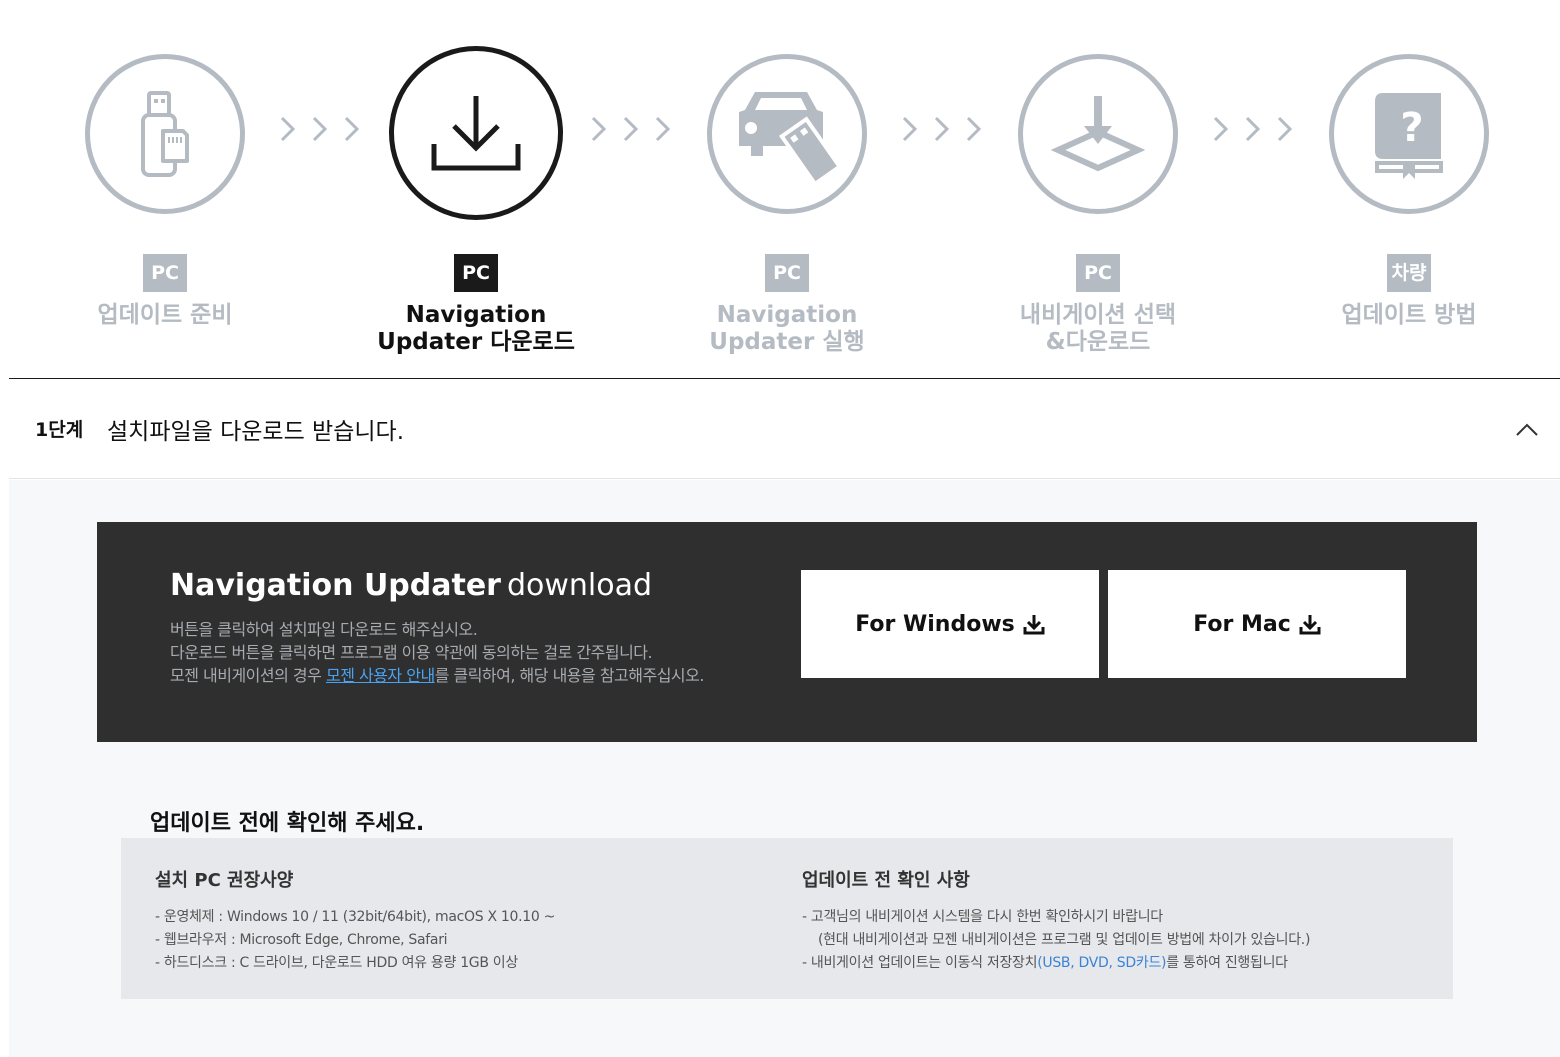 The image size is (1560, 1057). I want to click on stage-title: 설치파일을 다운로드 받습니다., so click(256, 432).